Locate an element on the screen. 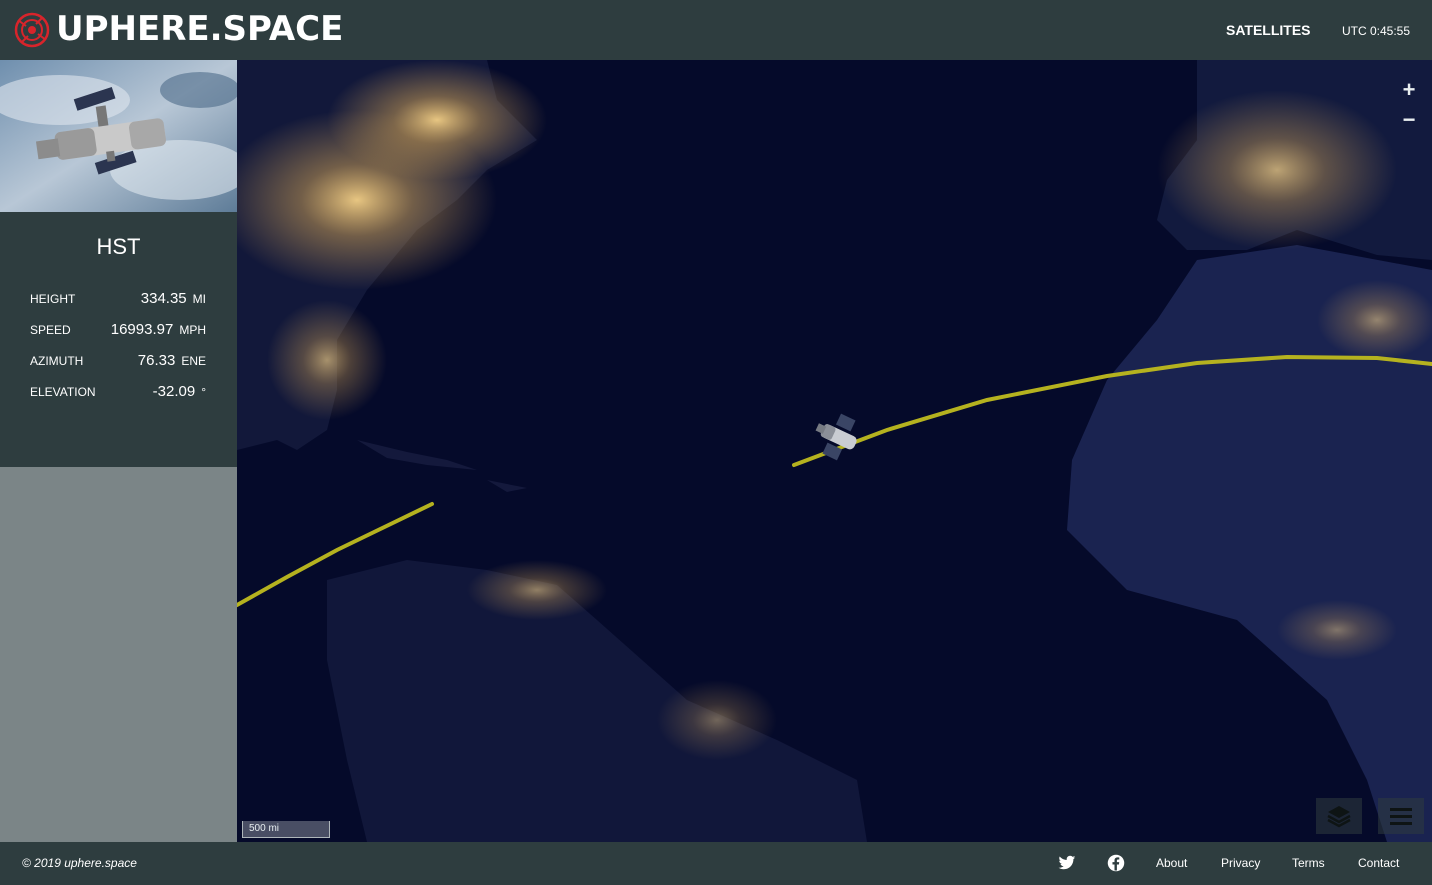 This screenshot has width=1432, height=885. uphere-logo-icon is located at coordinates (32, 30).